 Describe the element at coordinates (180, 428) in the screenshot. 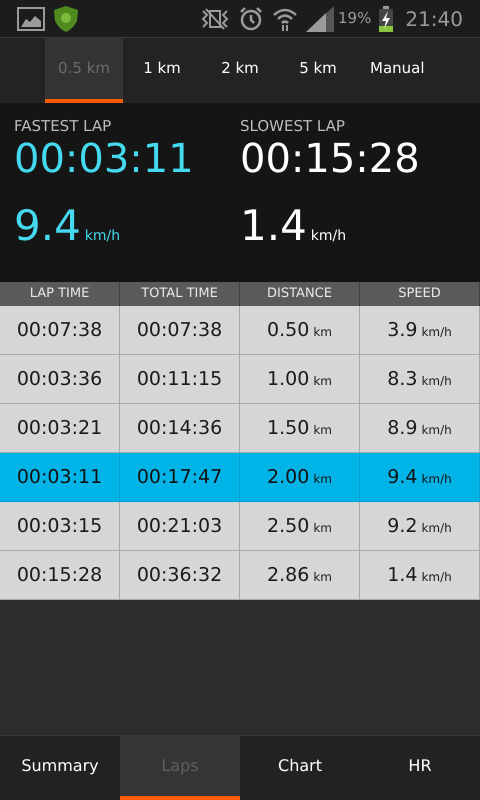

I see `table-cell: 00:14:36` at that location.